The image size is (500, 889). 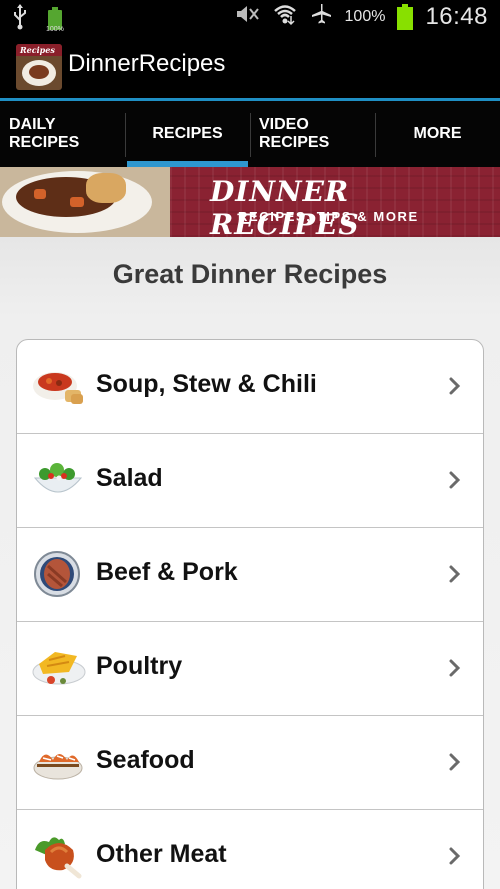 I want to click on category-label: Salad, so click(x=129, y=478).